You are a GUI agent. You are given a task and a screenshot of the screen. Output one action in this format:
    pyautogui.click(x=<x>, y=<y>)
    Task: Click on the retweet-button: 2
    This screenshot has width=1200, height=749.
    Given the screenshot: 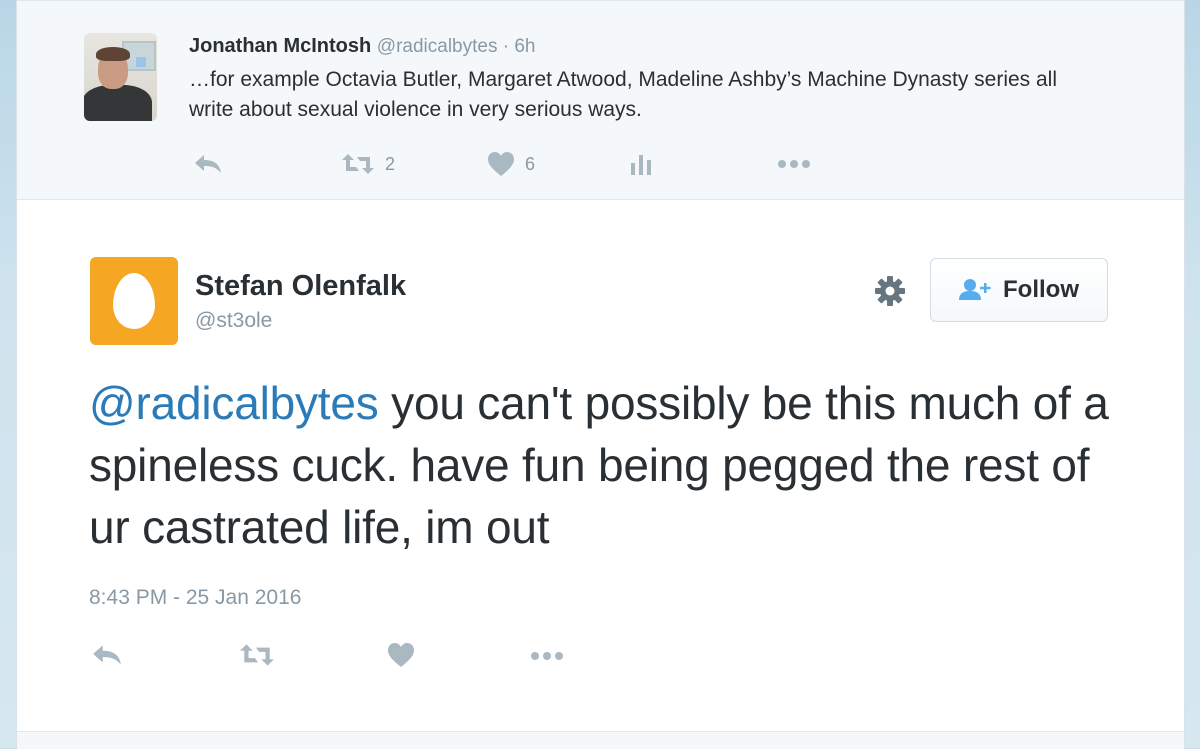 What is the action you would take?
    pyautogui.click(x=368, y=164)
    